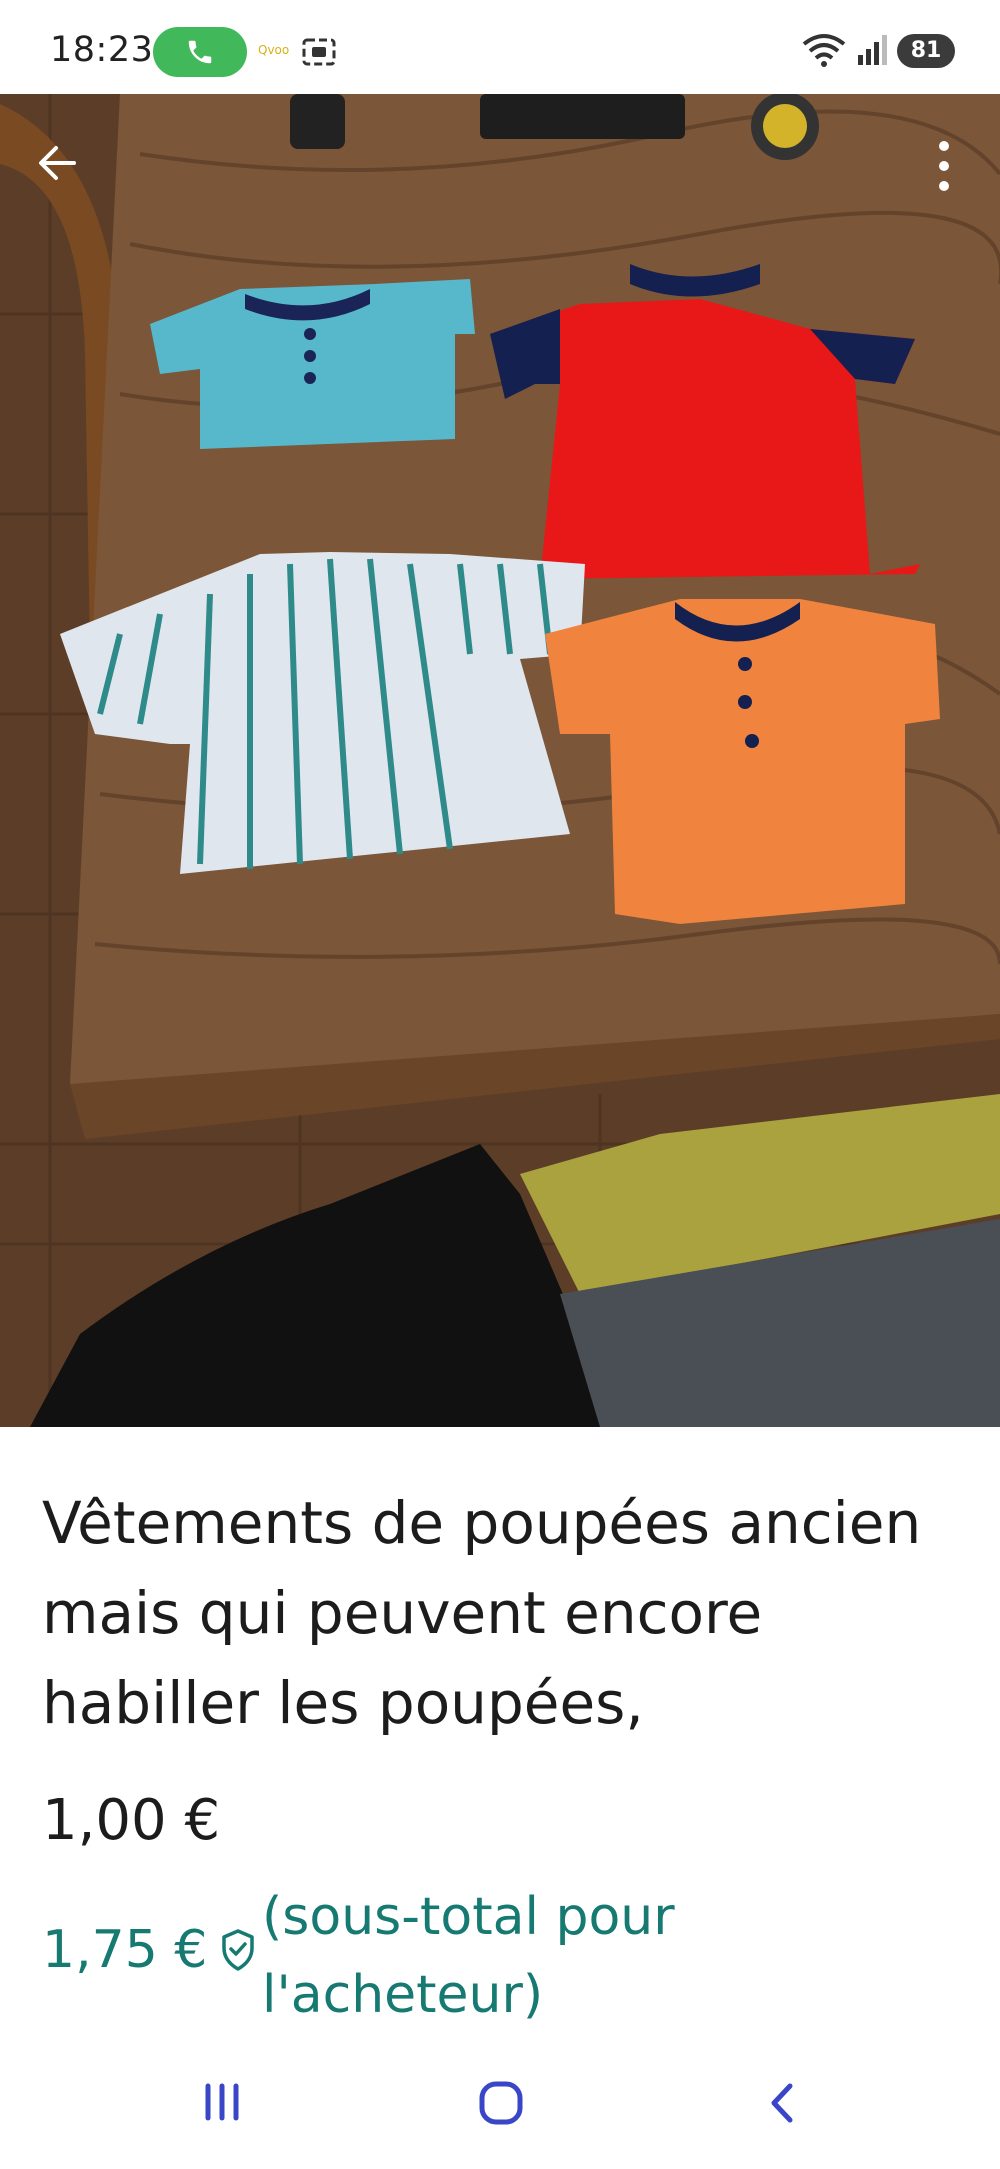 The width and height of the screenshot is (1000, 2169). What do you see at coordinates (926, 51) in the screenshot?
I see `battery-indicator: 81` at bounding box center [926, 51].